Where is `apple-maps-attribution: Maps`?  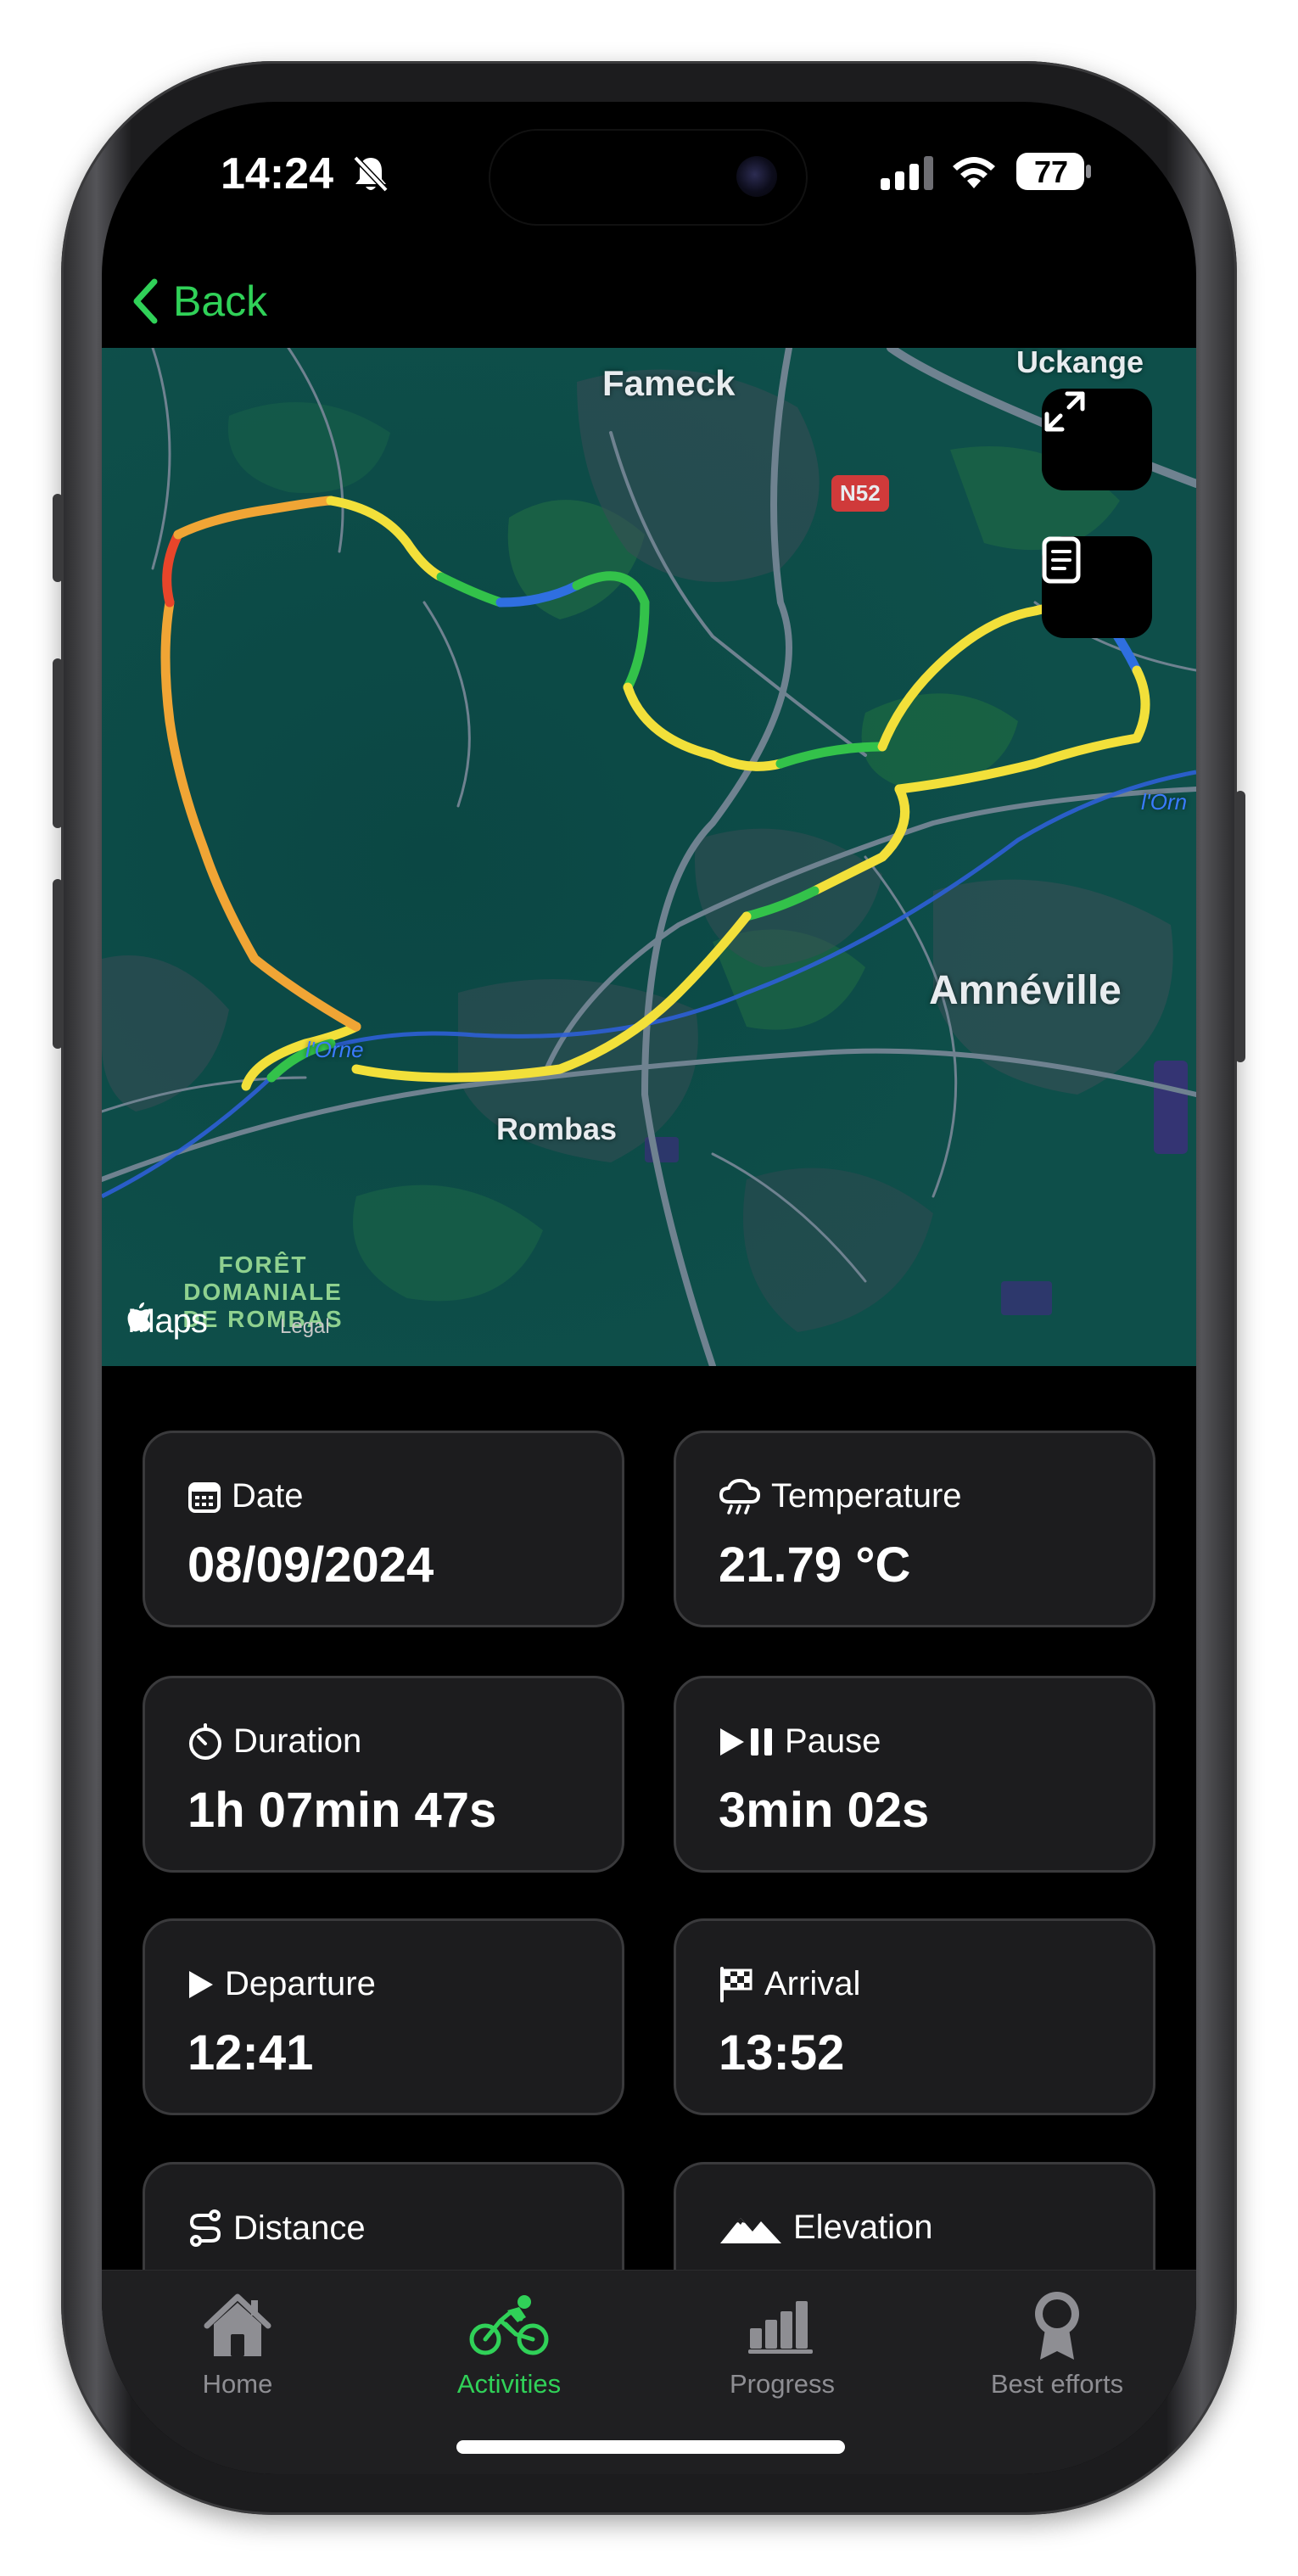
apple-maps-attribution: Maps is located at coordinates (167, 1321).